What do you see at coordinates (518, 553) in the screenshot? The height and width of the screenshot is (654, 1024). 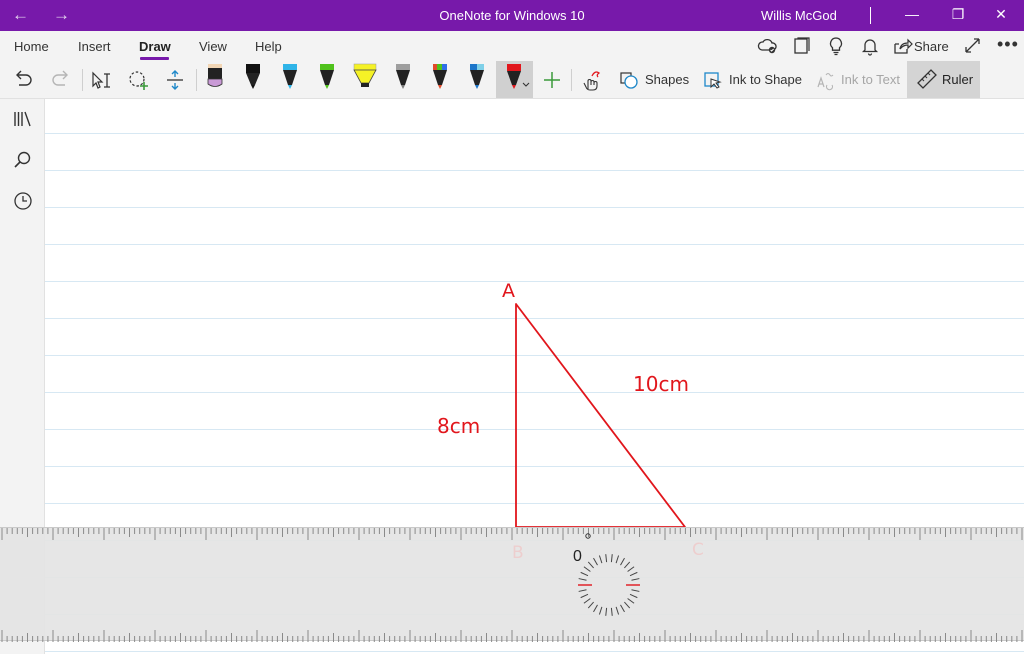 I see `vertex-label-b: B` at bounding box center [518, 553].